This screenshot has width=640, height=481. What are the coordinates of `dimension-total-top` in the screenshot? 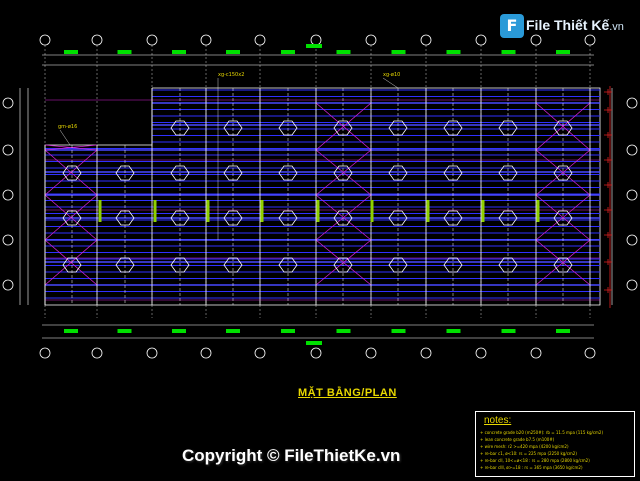 It's located at (314, 46).